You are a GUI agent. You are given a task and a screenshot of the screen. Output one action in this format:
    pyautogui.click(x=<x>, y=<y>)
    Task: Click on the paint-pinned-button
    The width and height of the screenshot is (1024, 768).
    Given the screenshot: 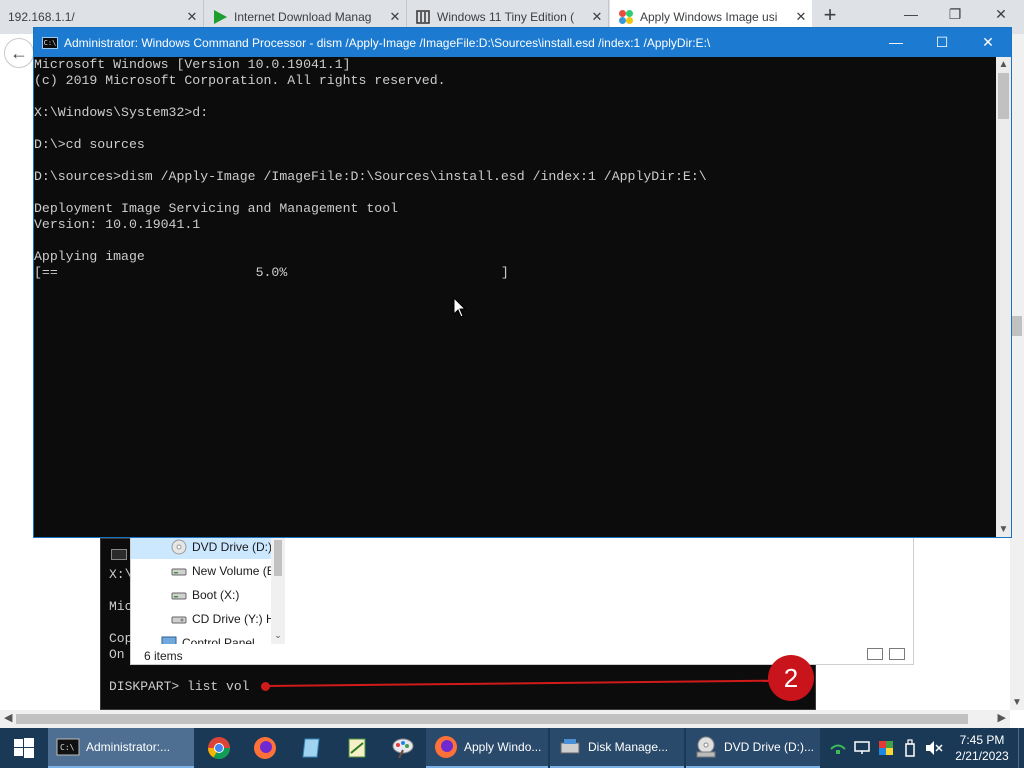 What is the action you would take?
    pyautogui.click(x=403, y=748)
    